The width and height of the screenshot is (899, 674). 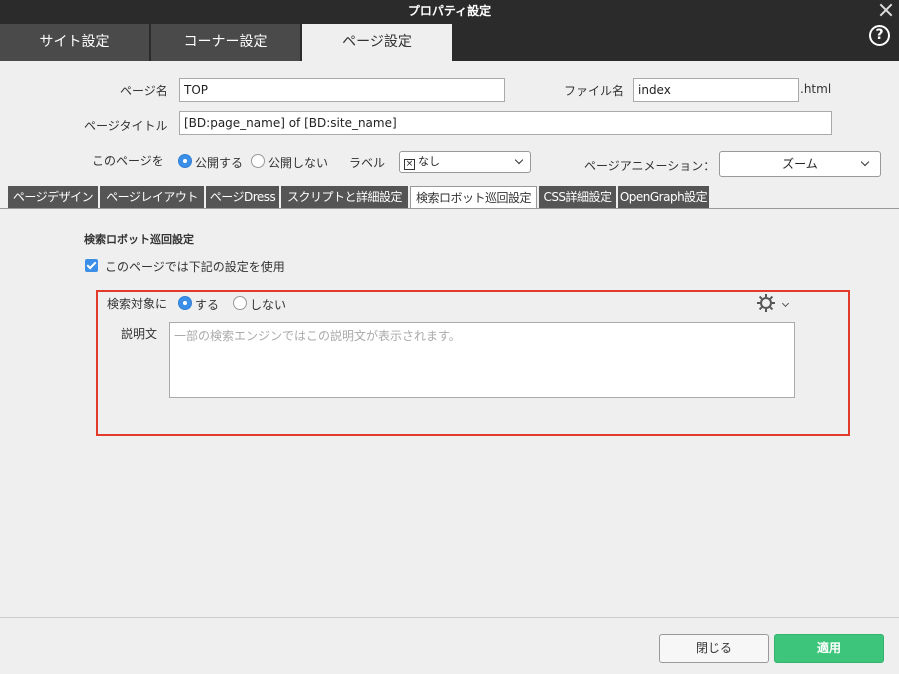 I want to click on publish-off-label: 公開しない, so click(x=298, y=163).